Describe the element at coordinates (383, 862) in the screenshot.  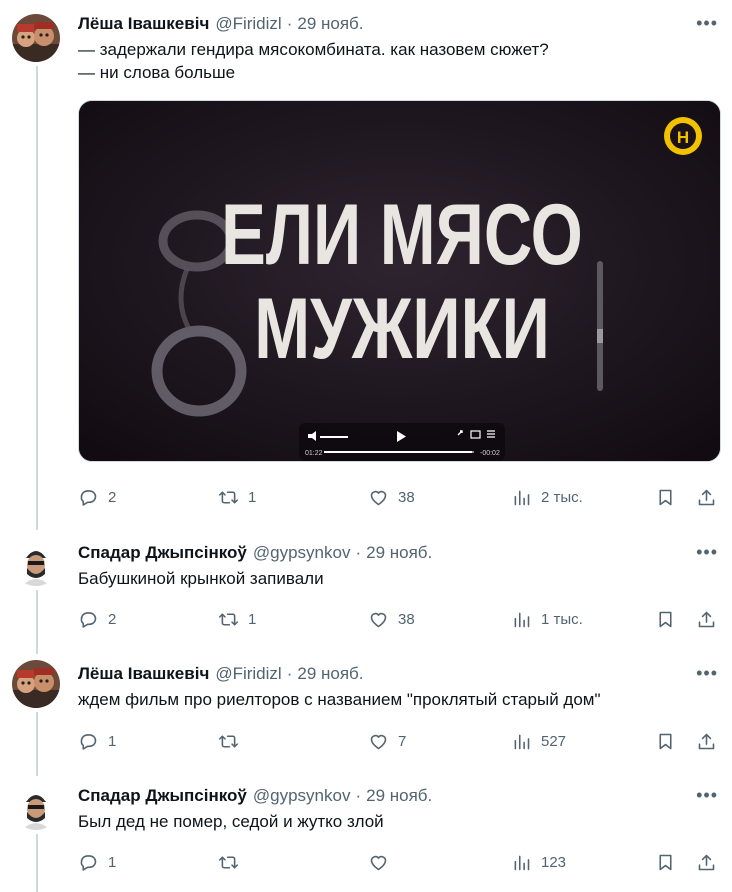
I see `like-button` at that location.